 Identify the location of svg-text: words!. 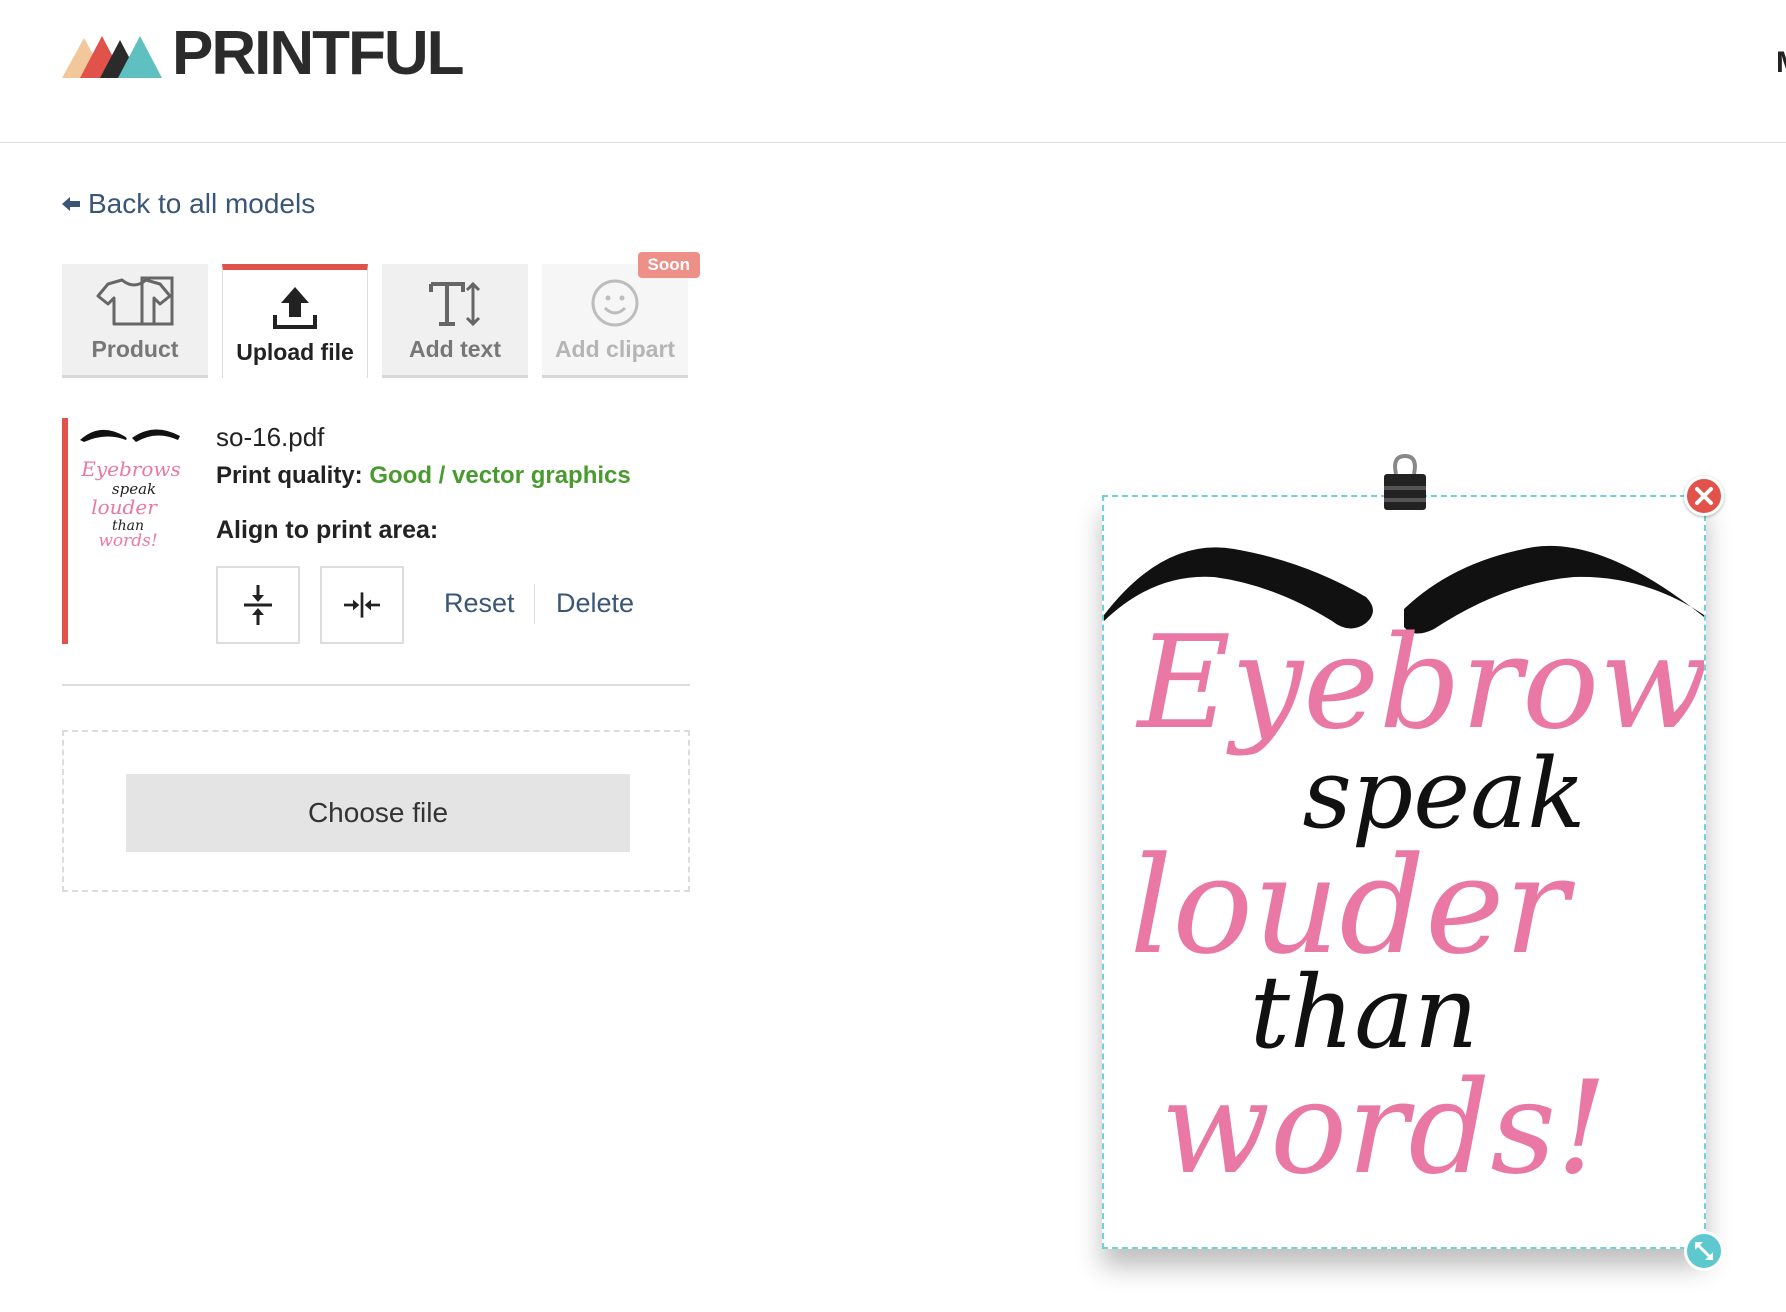
(127, 539).